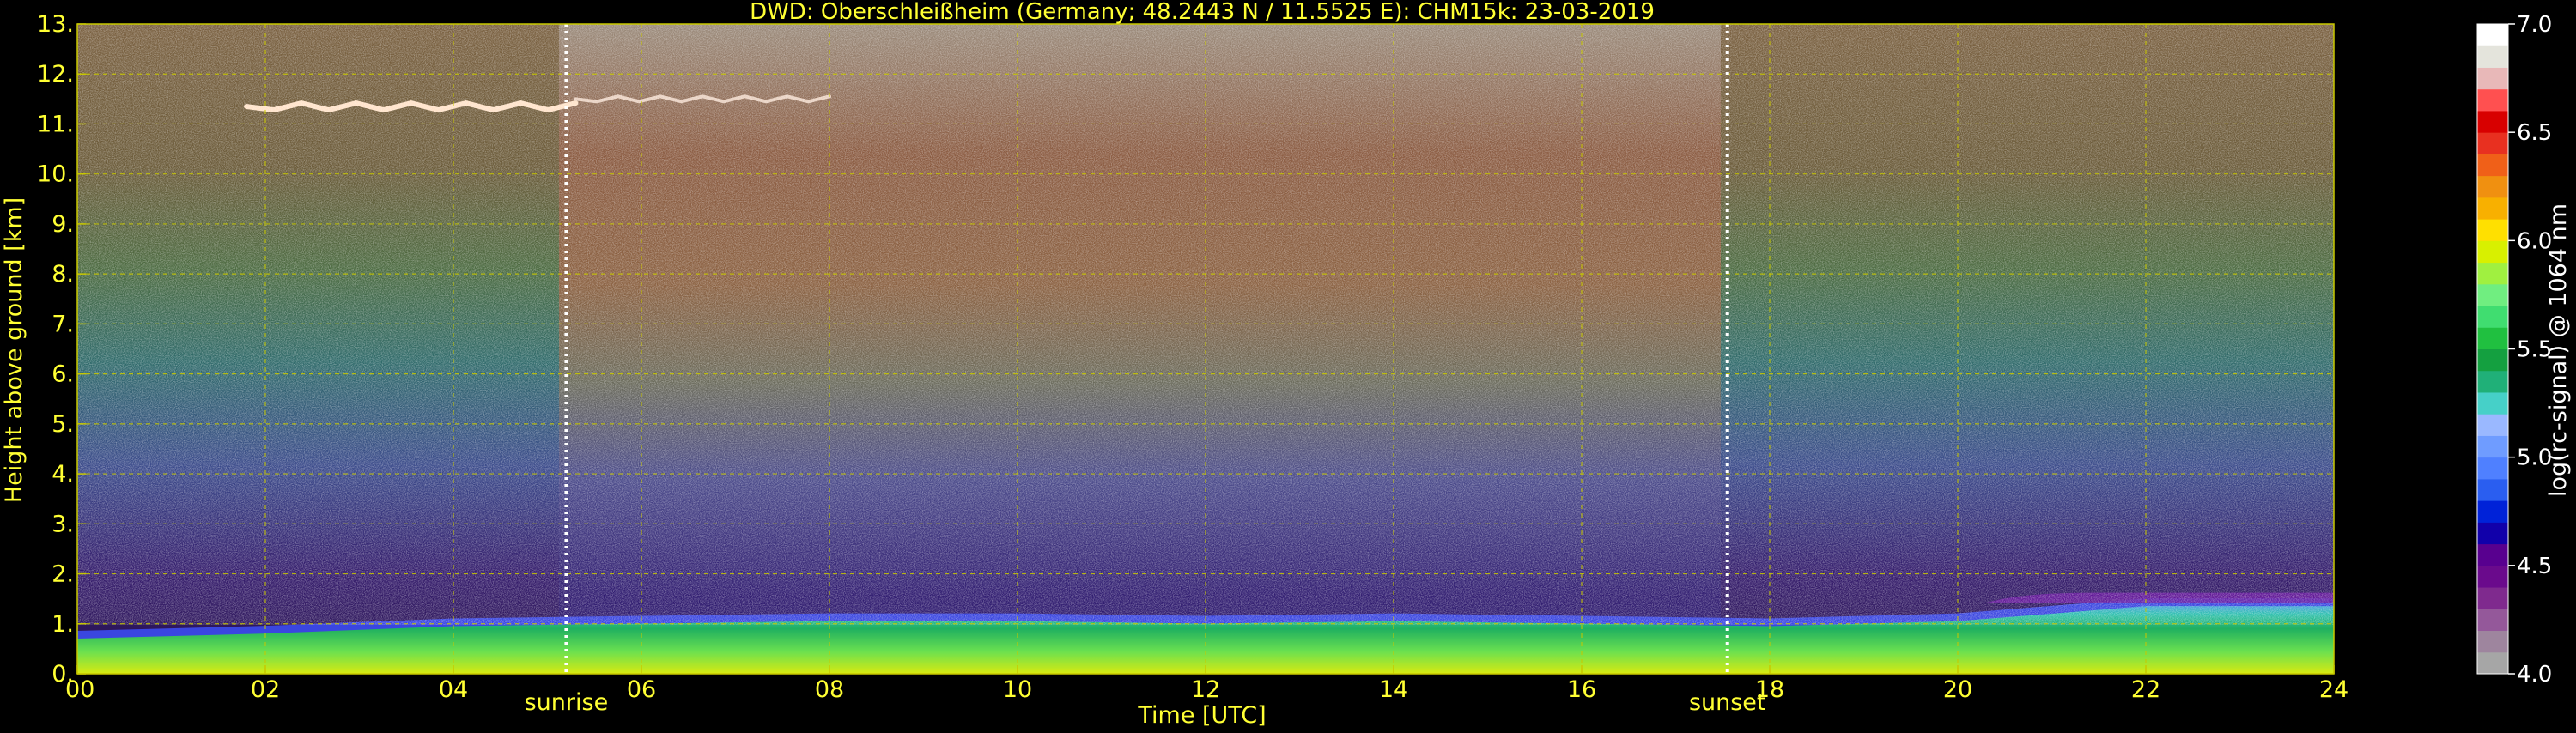  Describe the element at coordinates (14, 350) in the screenshot. I see `y-axis-label: Height above ground [km]` at that location.